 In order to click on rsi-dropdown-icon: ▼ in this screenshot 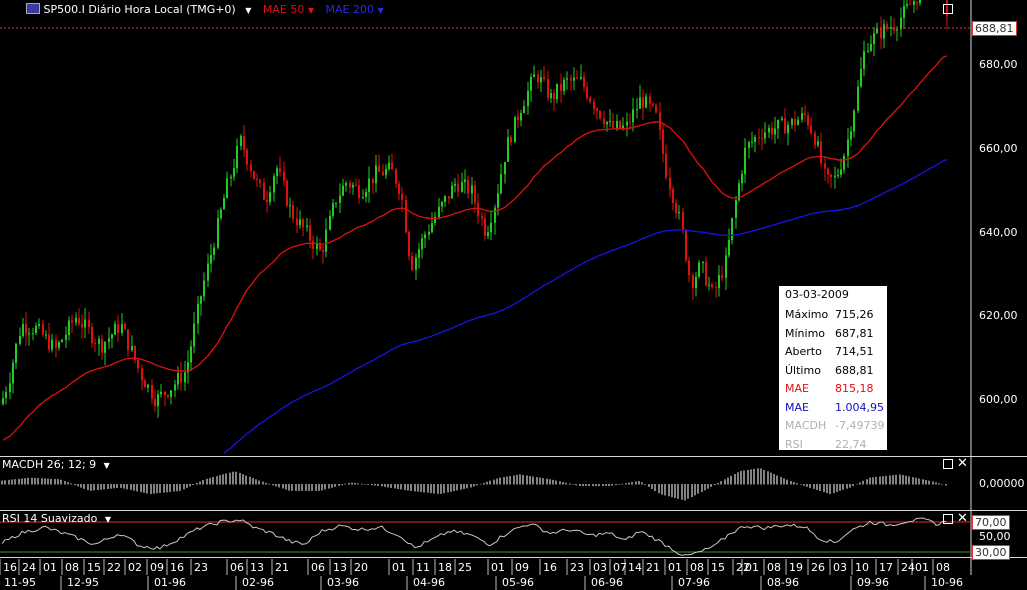, I will do `click(108, 519)`.